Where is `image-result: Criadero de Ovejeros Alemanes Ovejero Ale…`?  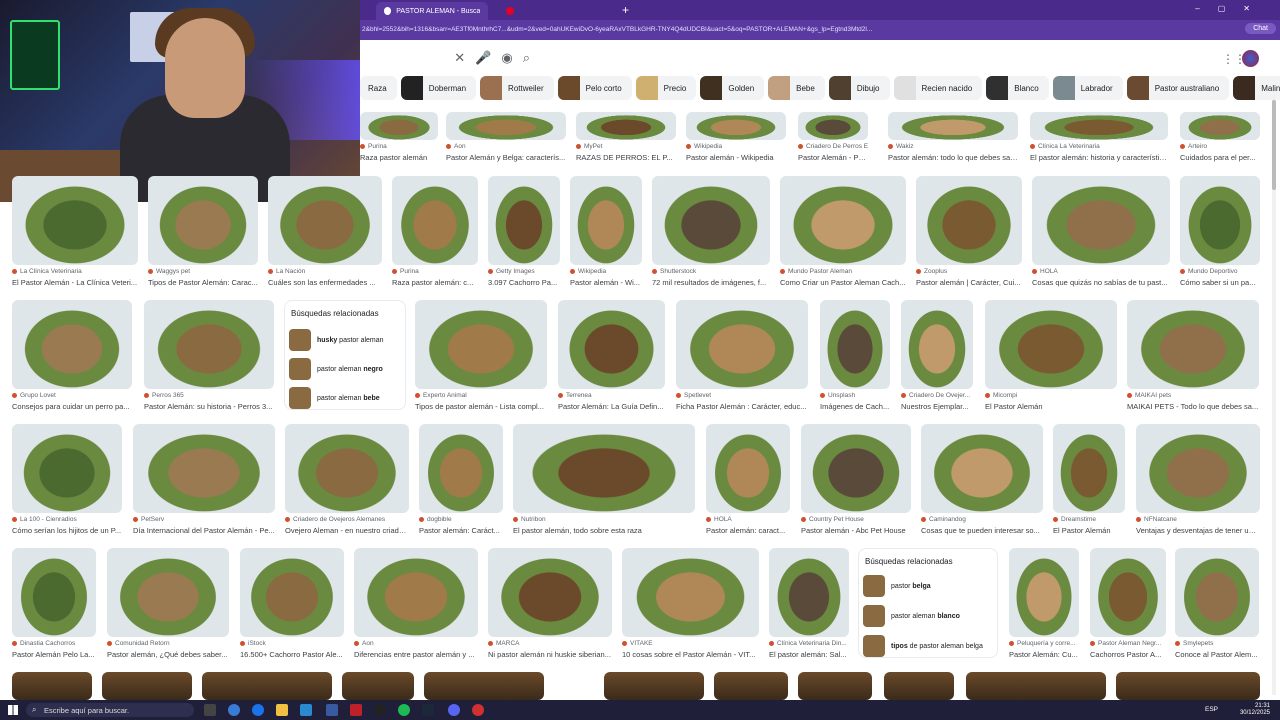
image-result: Criadero de Ovejeros Alemanes Ovejero Ale… is located at coordinates (347, 483).